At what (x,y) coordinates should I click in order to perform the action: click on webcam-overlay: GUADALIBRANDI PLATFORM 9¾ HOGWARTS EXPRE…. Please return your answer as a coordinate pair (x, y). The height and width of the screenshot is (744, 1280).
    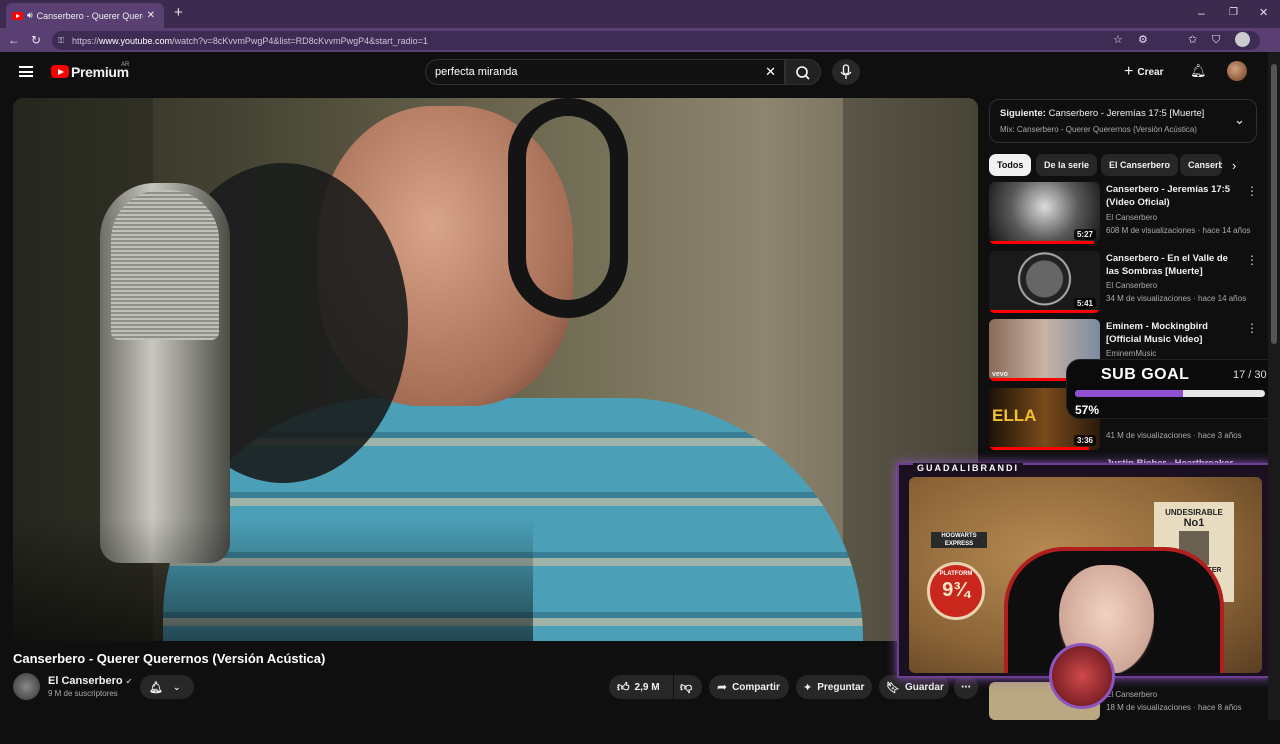
    Looking at the image, I should click on (1084, 586).